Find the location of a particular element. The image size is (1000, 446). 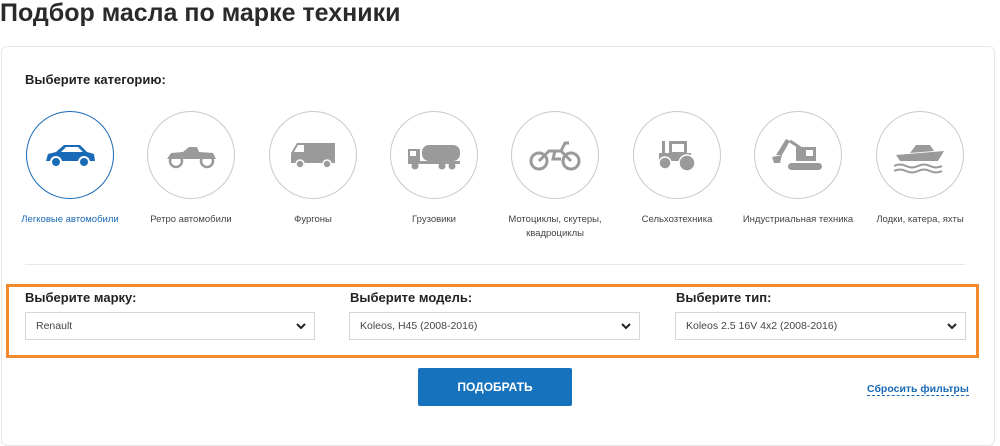

category-agricultural: Сельхозтехника is located at coordinates (677, 169).